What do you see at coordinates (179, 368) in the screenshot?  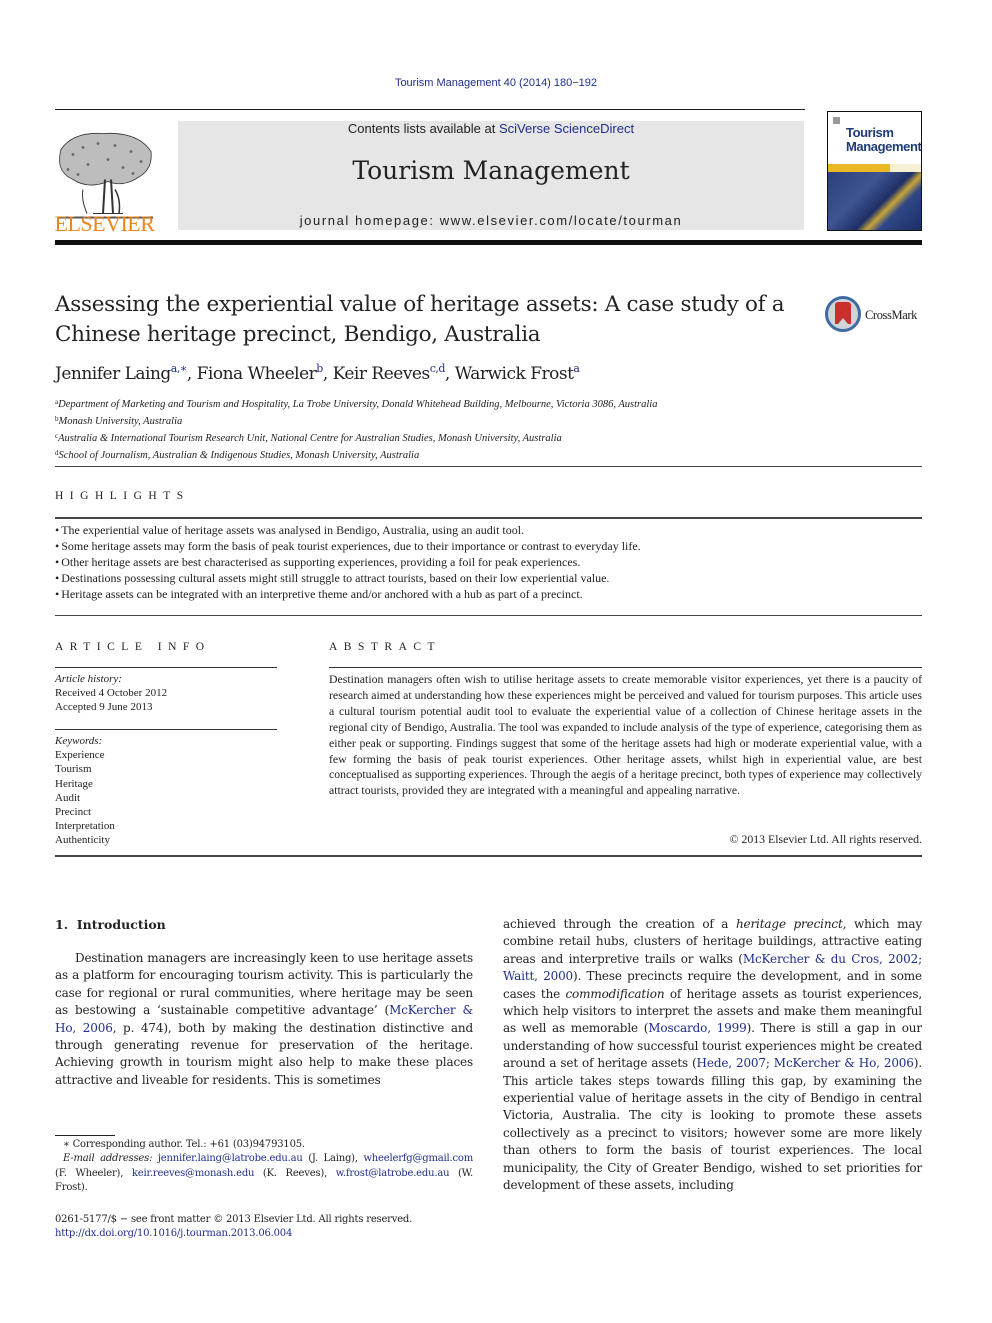 I see `author-affiliation-ref: a,∗` at bounding box center [179, 368].